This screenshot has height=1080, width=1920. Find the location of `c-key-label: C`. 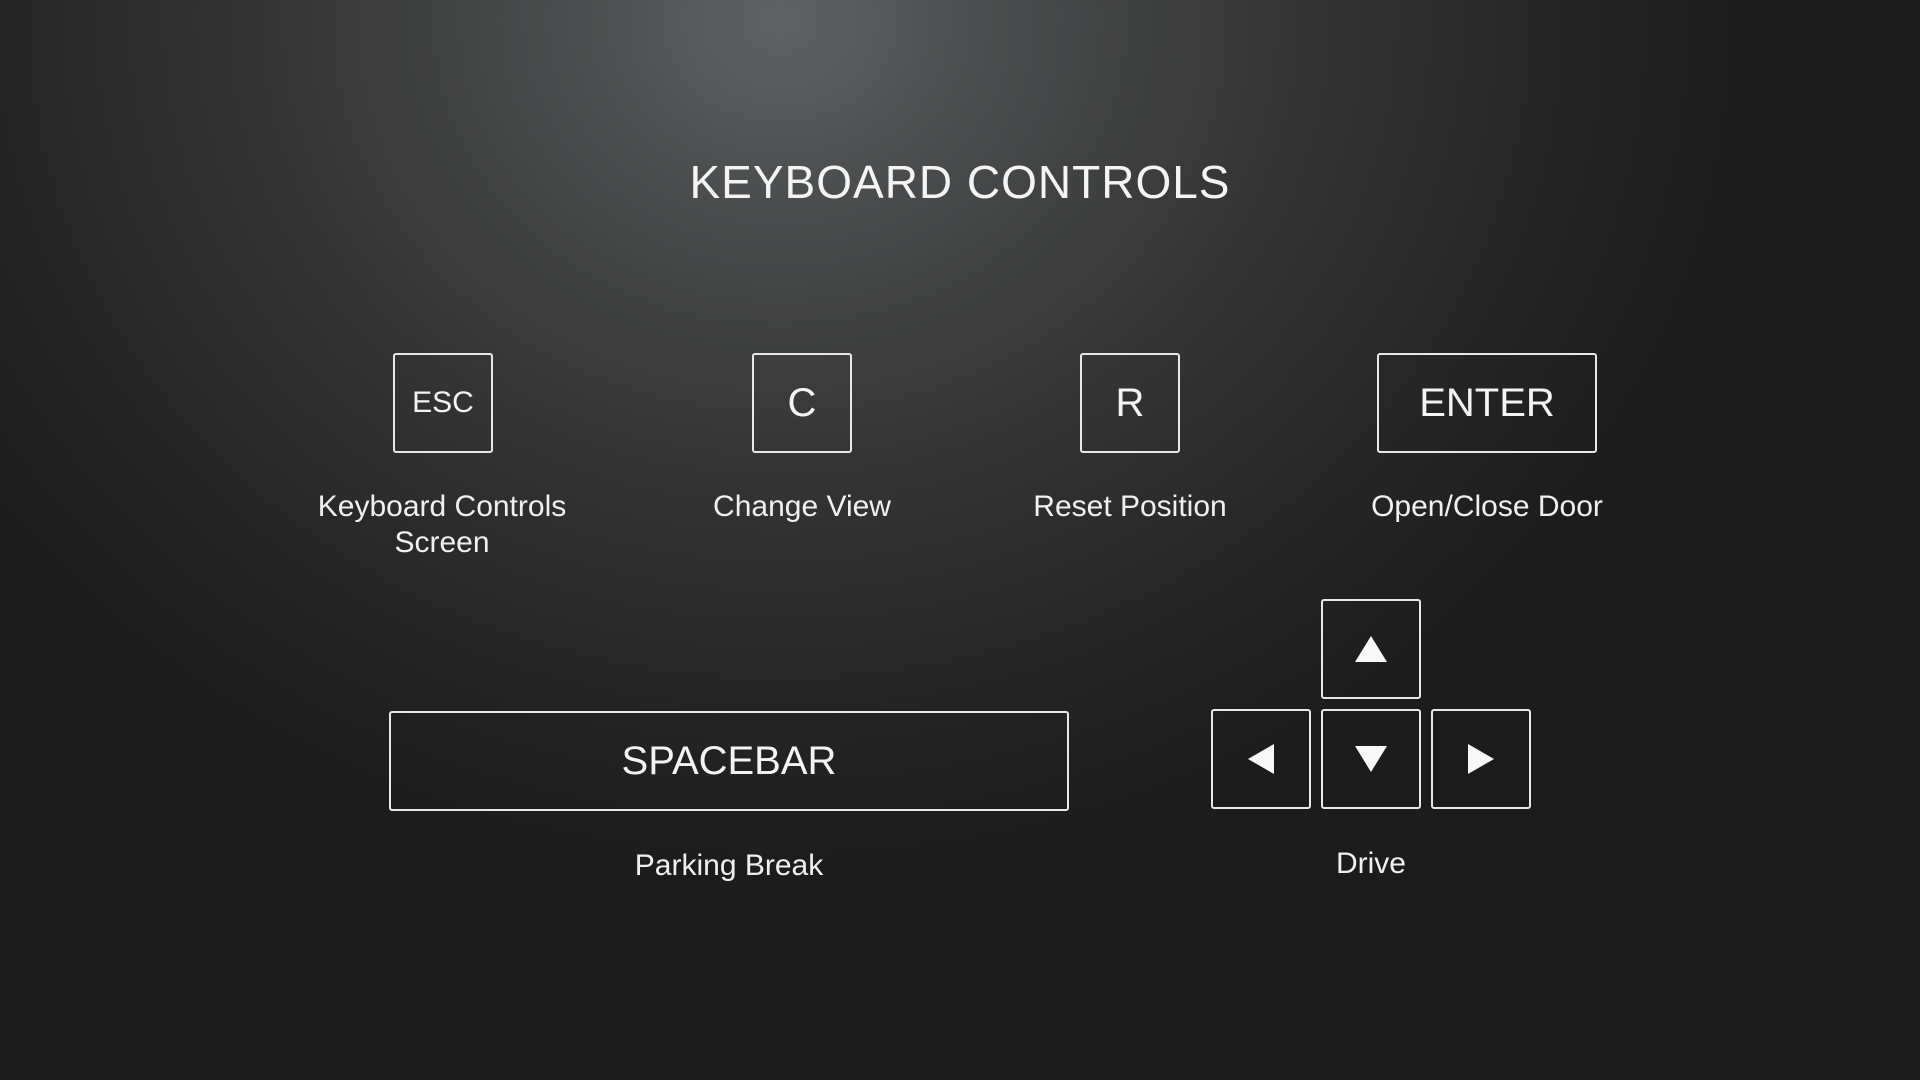

c-key-label: C is located at coordinates (802, 402).